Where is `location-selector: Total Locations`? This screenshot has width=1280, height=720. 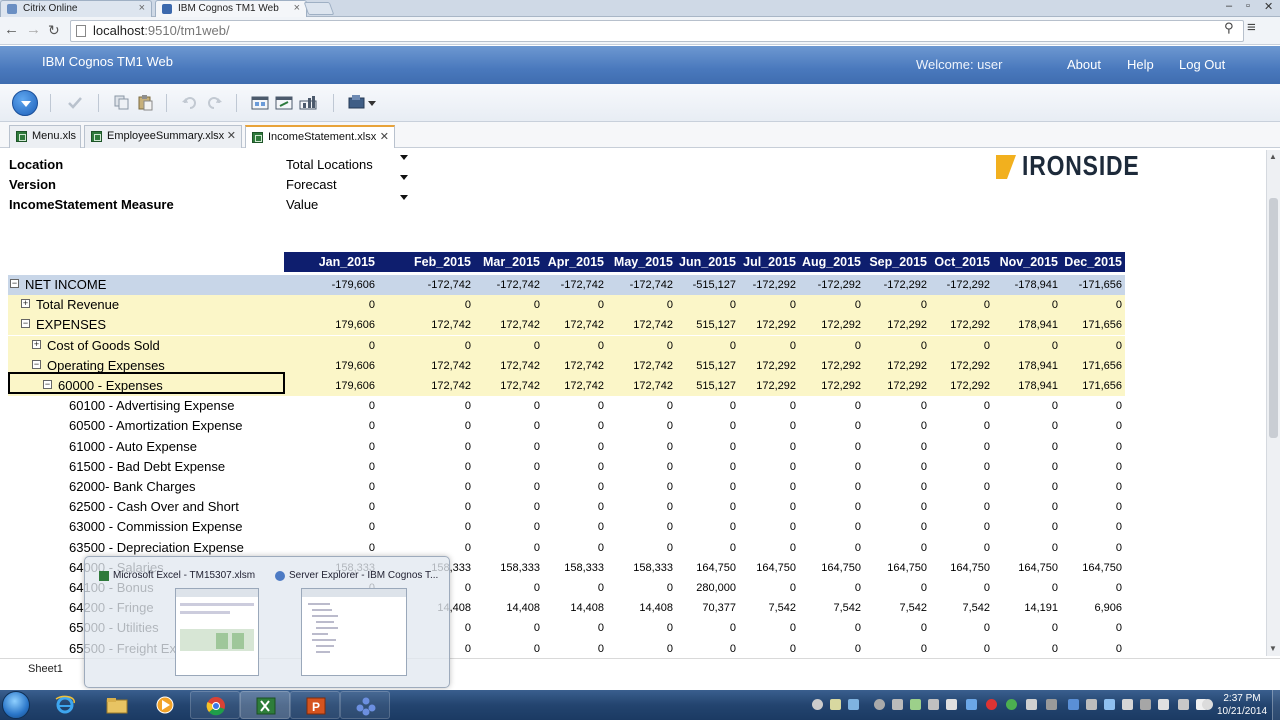
location-selector: Total Locations is located at coordinates (329, 164).